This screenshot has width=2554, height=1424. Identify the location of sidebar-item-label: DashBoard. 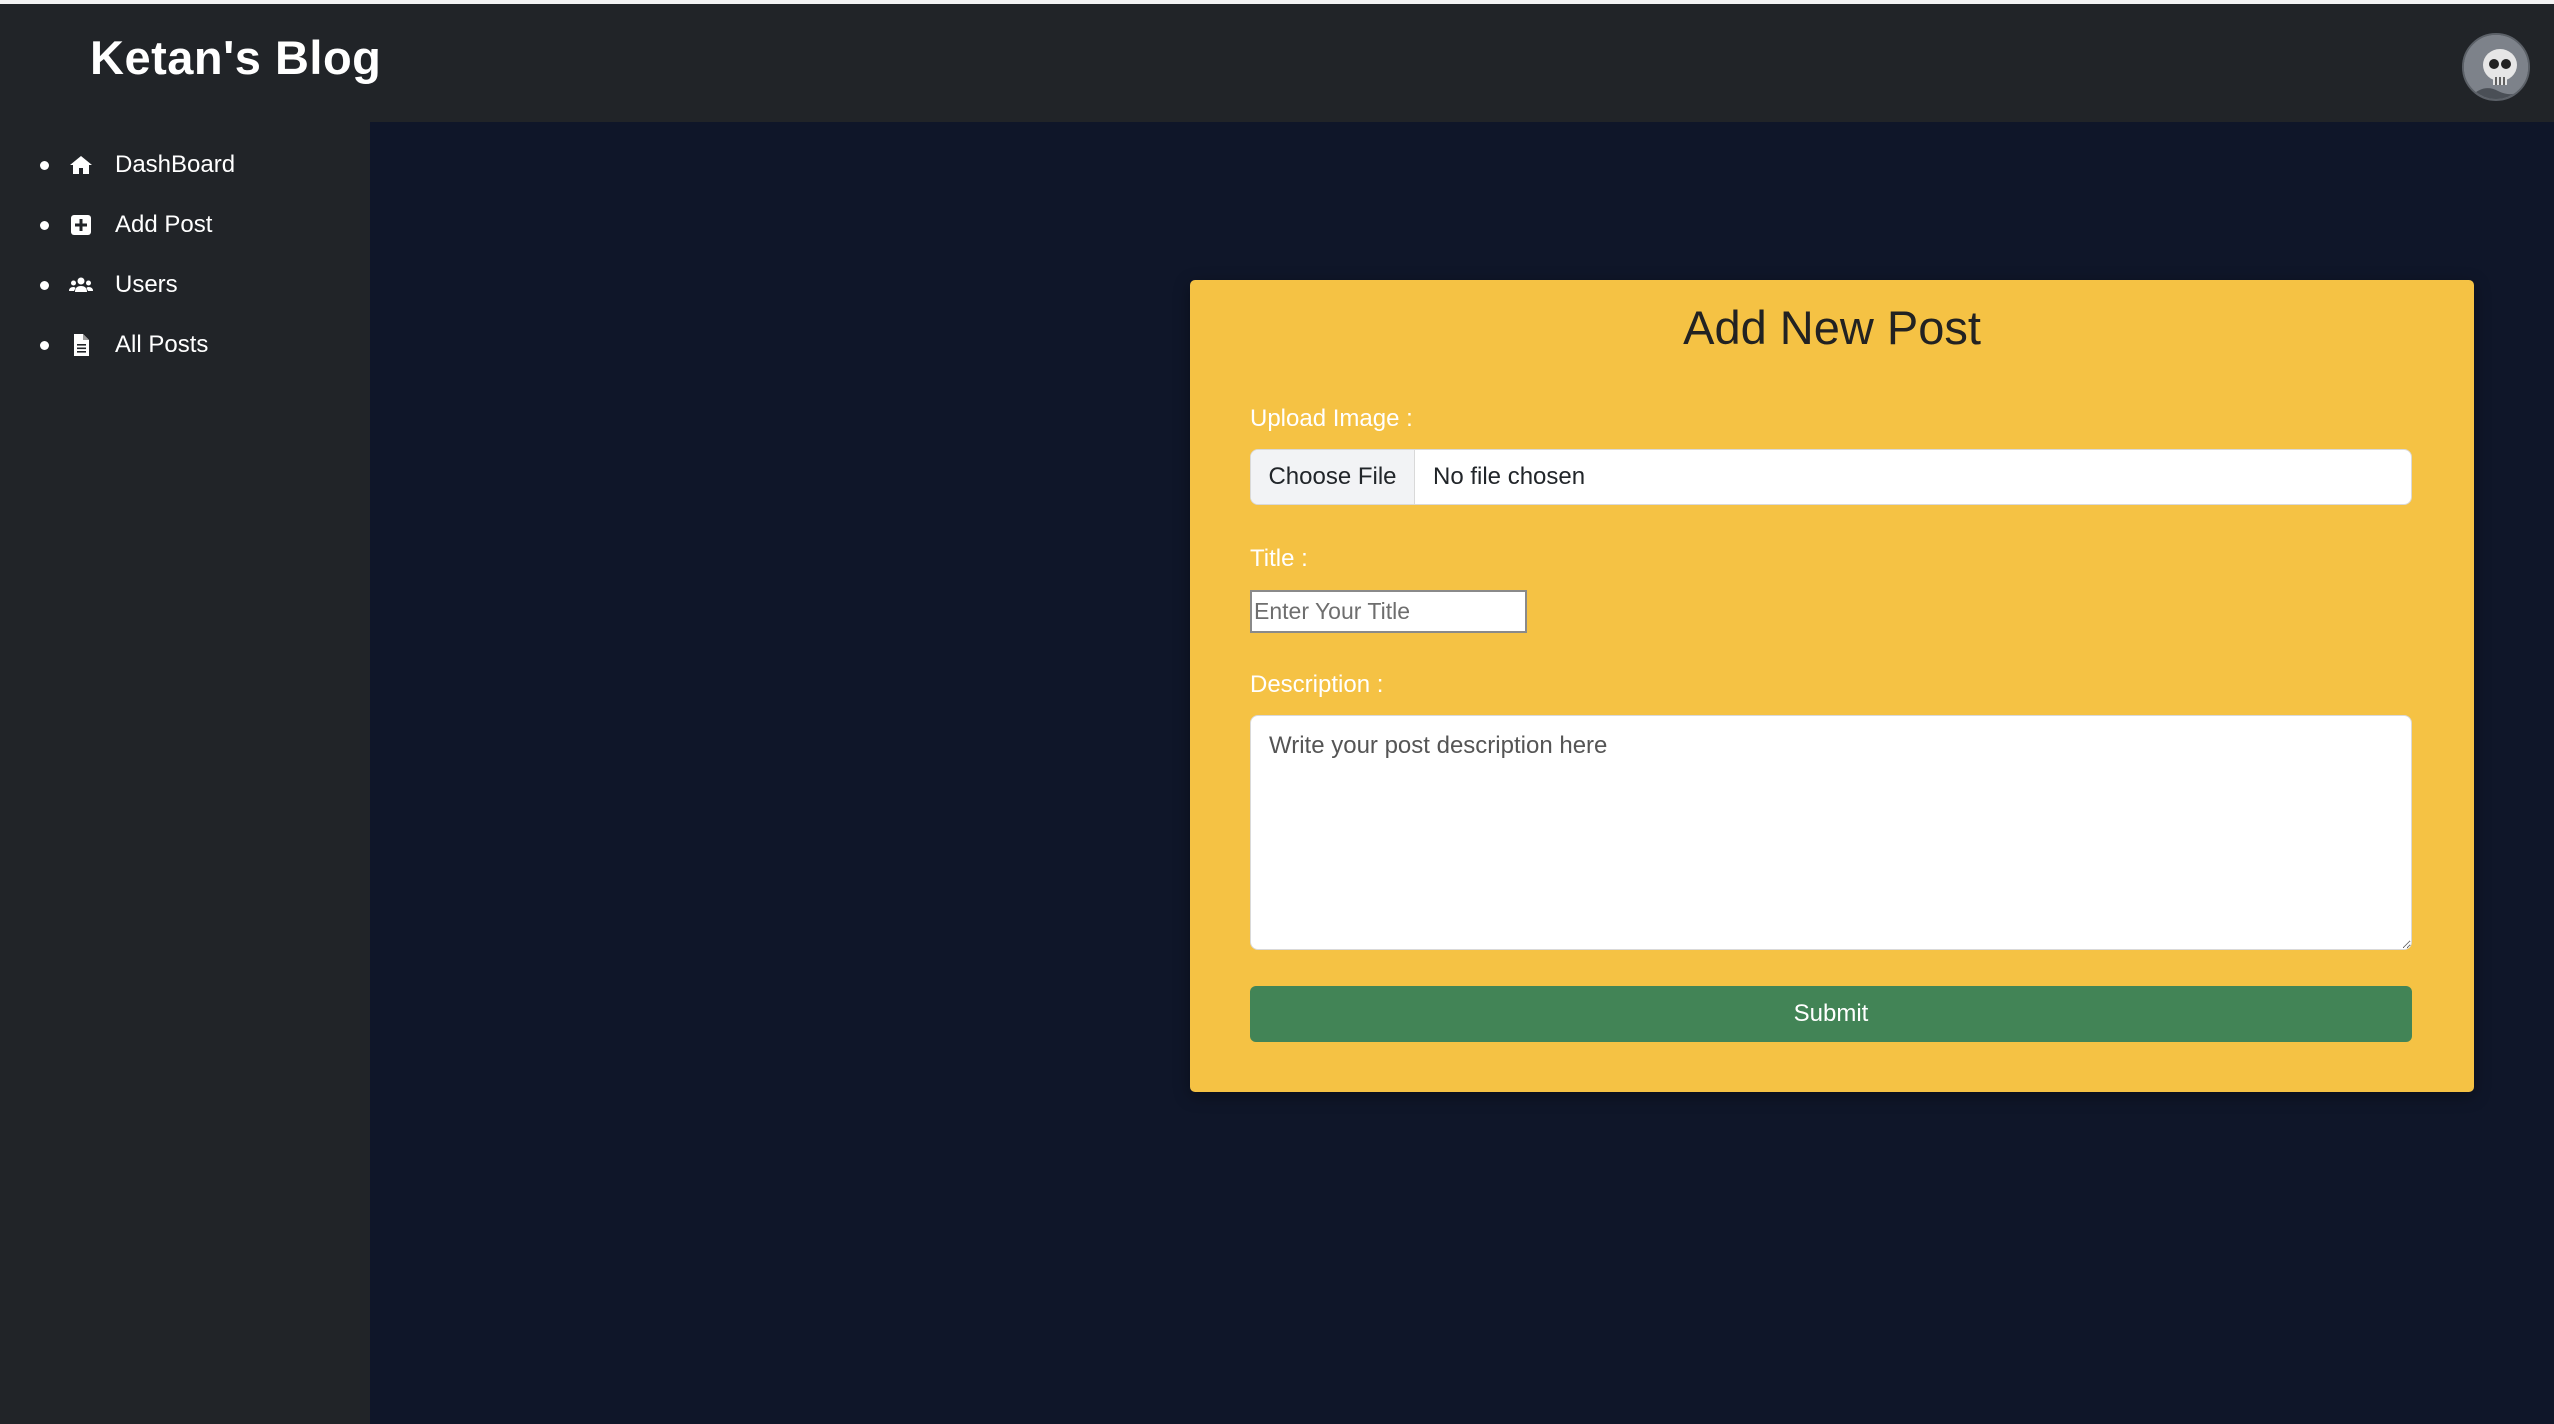
(175, 164).